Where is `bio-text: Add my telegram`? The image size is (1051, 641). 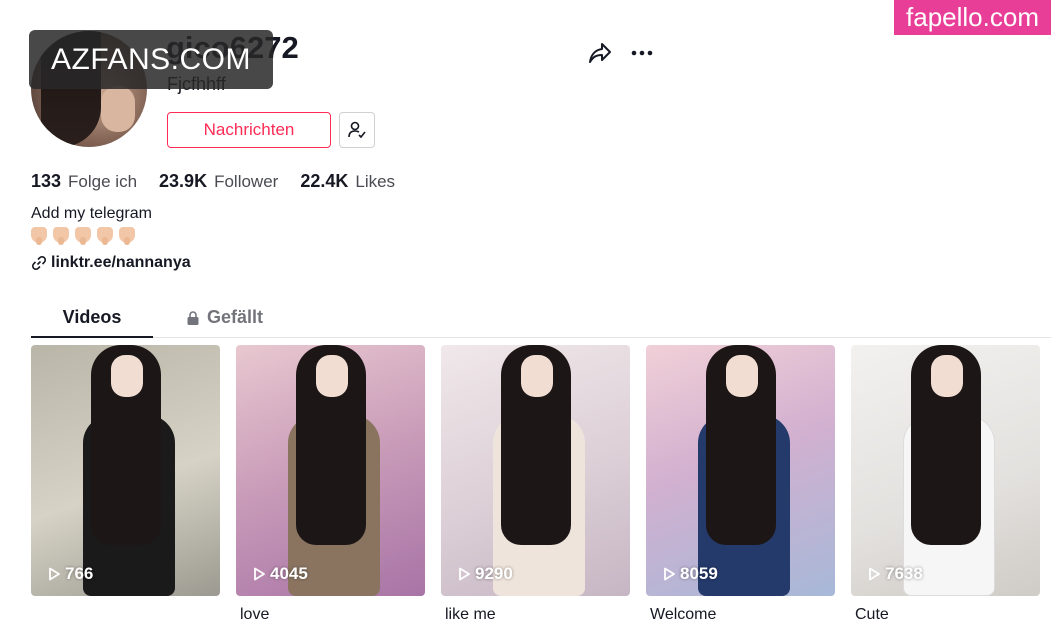
bio-text: Add my telegram is located at coordinates (91, 213).